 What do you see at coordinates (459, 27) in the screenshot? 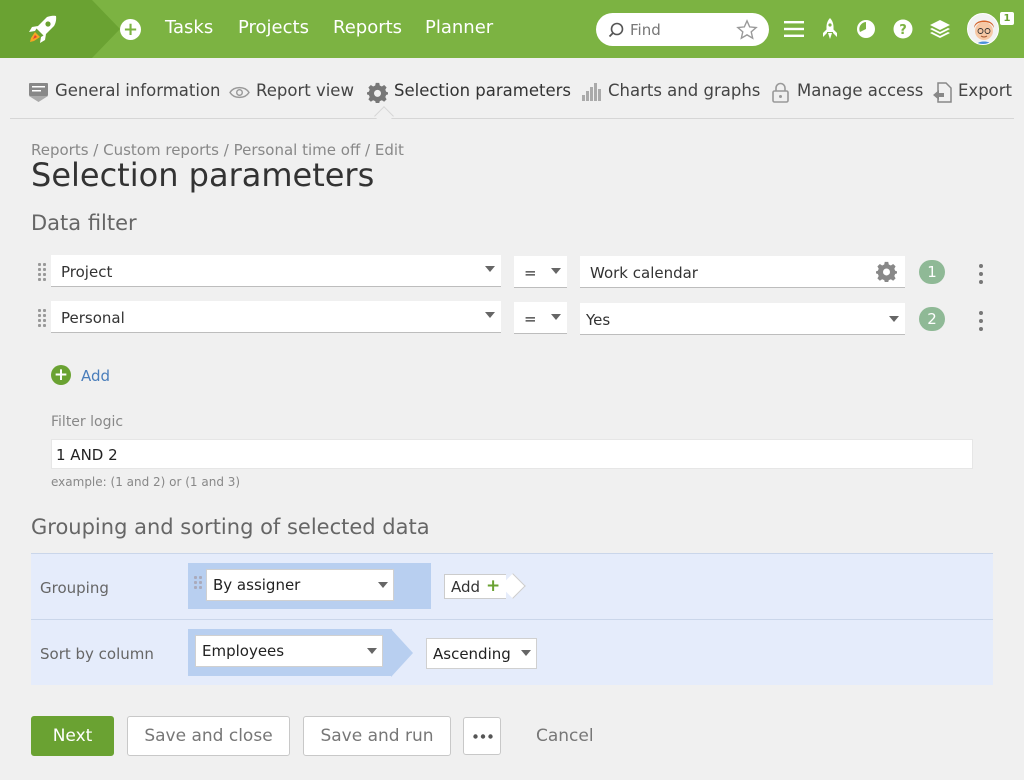
I see `nav-planner: Planner` at bounding box center [459, 27].